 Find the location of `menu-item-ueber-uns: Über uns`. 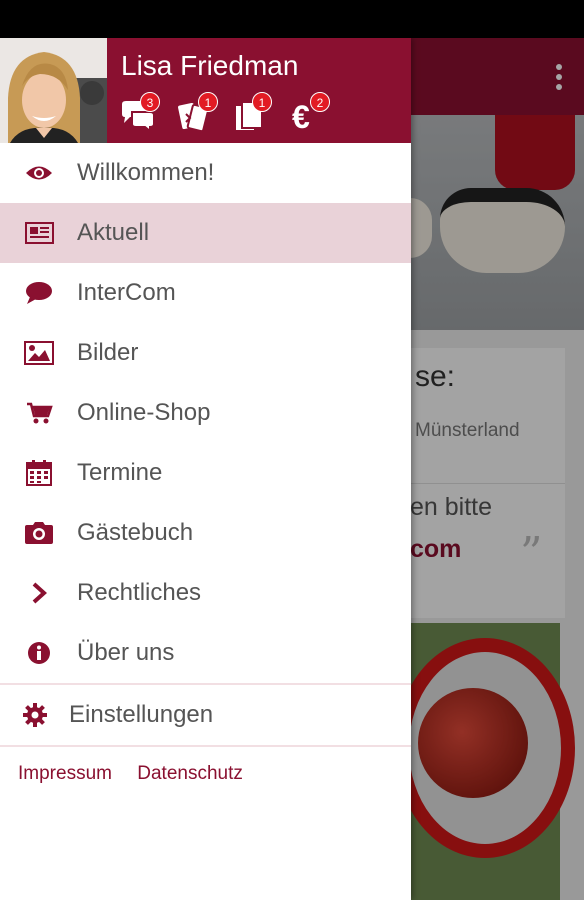

menu-item-ueber-uns: Über uns is located at coordinates (205, 653).